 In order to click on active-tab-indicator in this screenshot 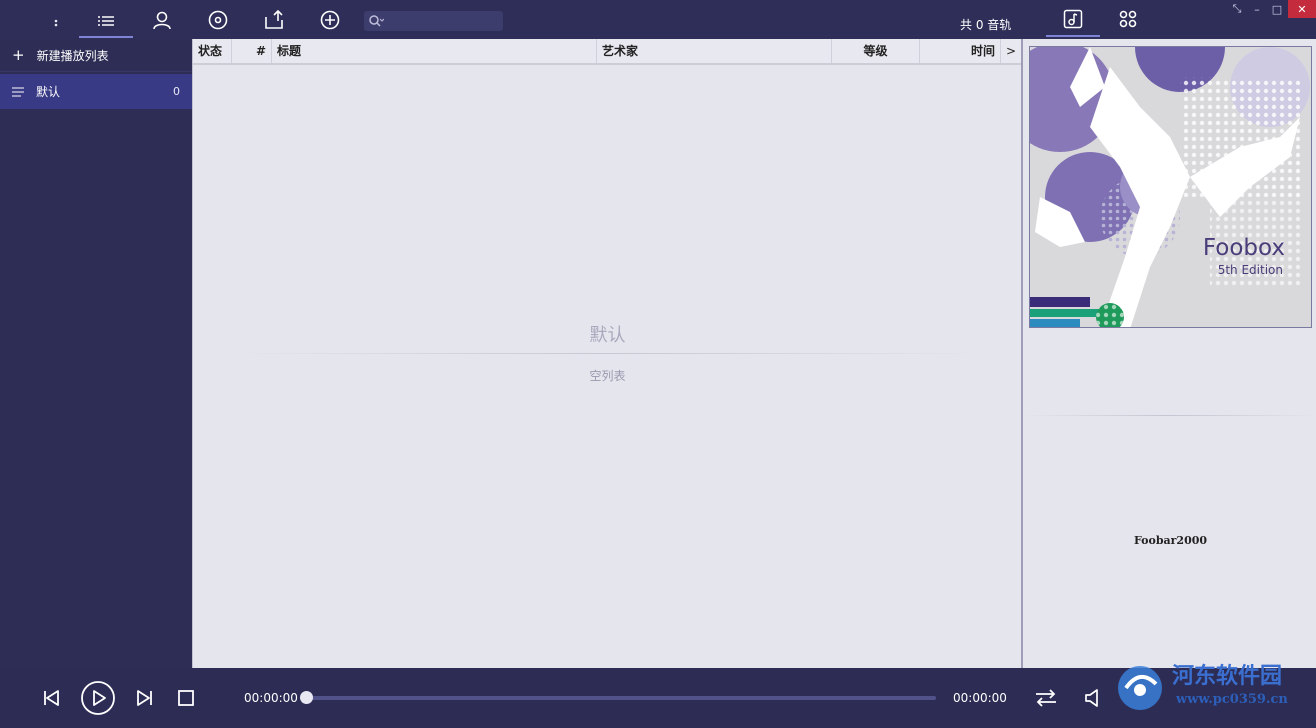, I will do `click(106, 37)`.